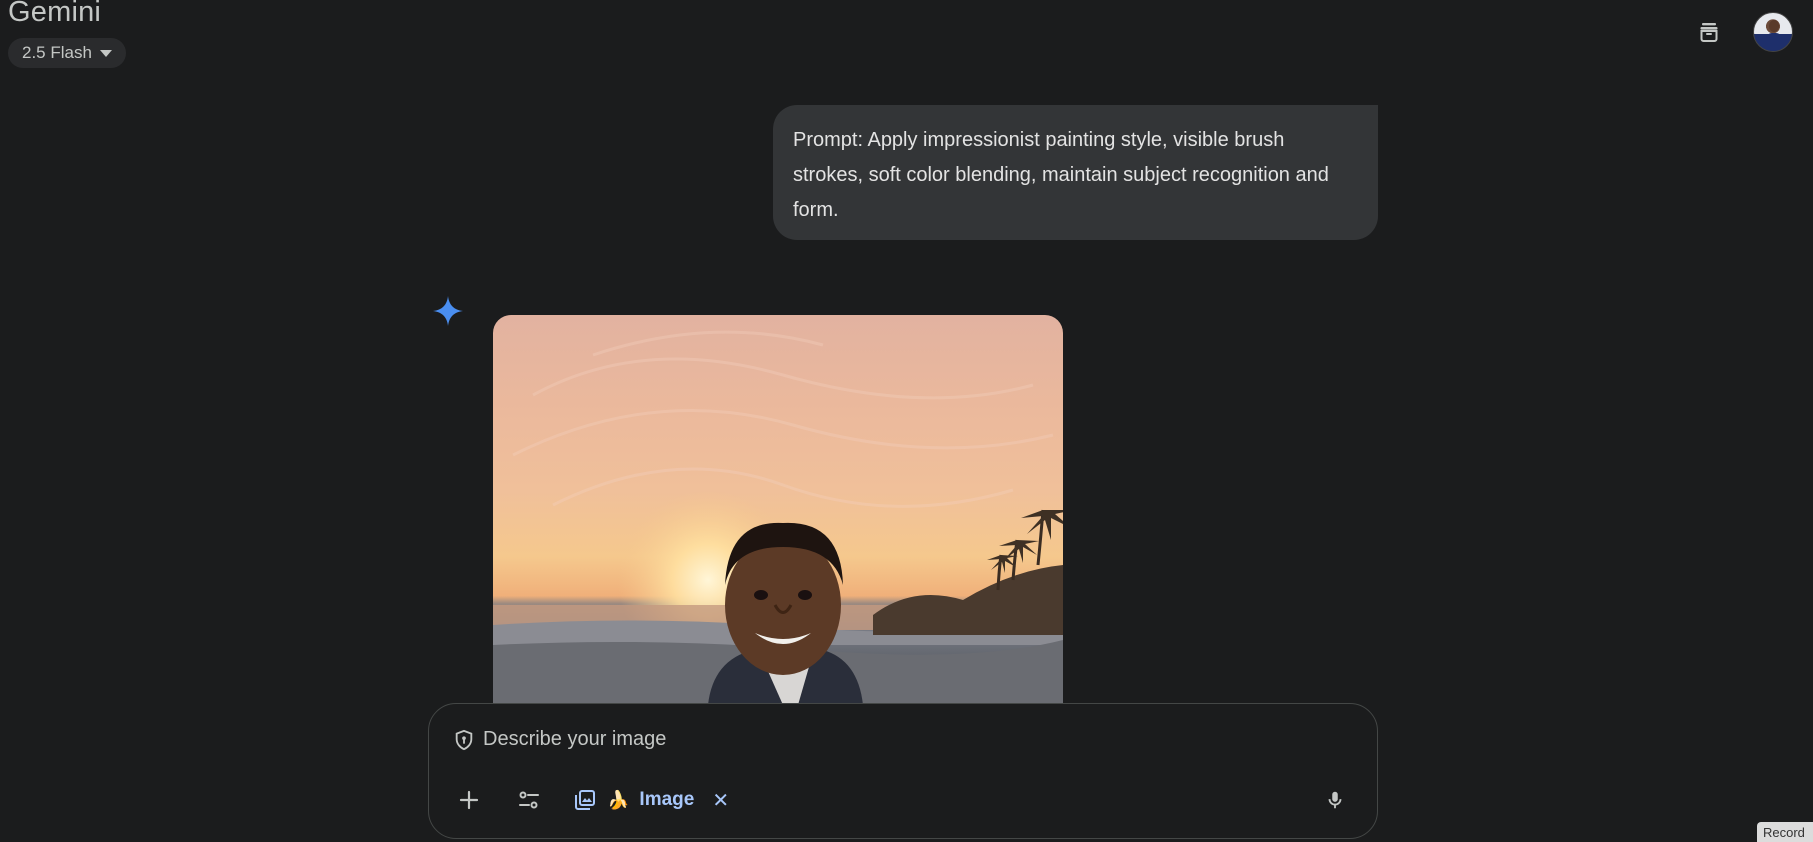 The width and height of the screenshot is (1813, 842). What do you see at coordinates (464, 739) in the screenshot?
I see `shield-icon` at bounding box center [464, 739].